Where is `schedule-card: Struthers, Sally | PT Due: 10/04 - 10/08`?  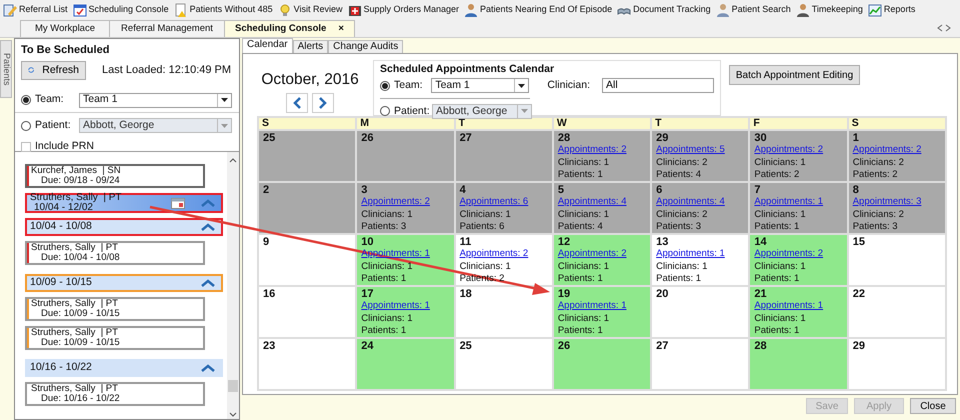
schedule-card: Struthers, Sally | PT Due: 10/04 - 10/08 is located at coordinates (115, 253).